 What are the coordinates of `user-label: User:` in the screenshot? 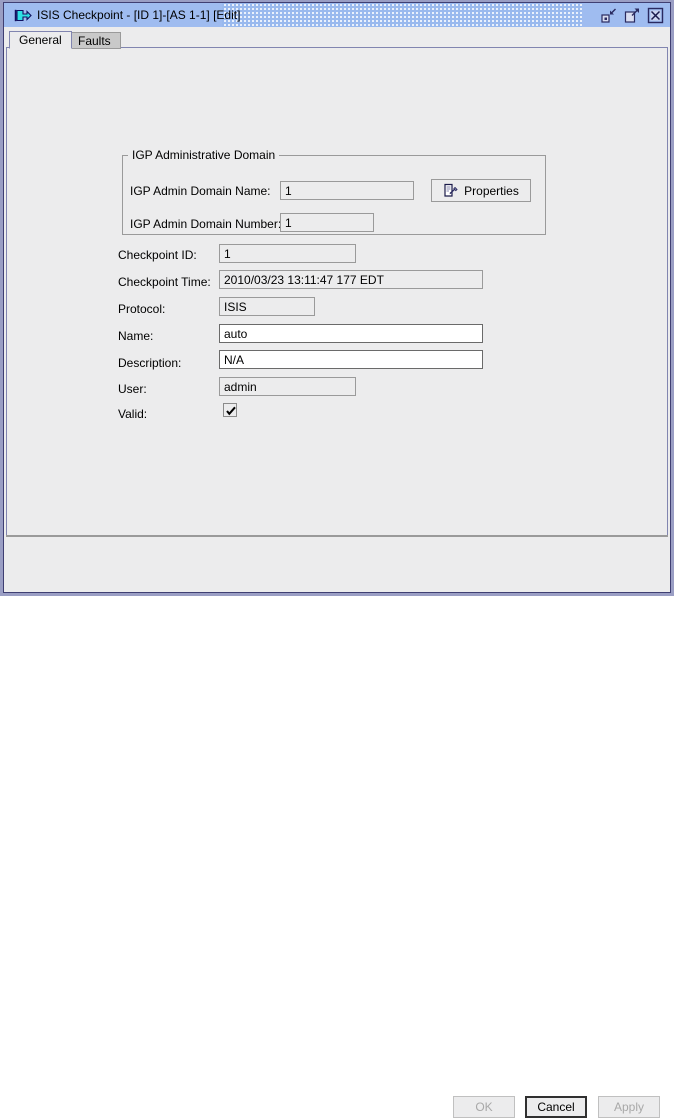 It's located at (132, 389).